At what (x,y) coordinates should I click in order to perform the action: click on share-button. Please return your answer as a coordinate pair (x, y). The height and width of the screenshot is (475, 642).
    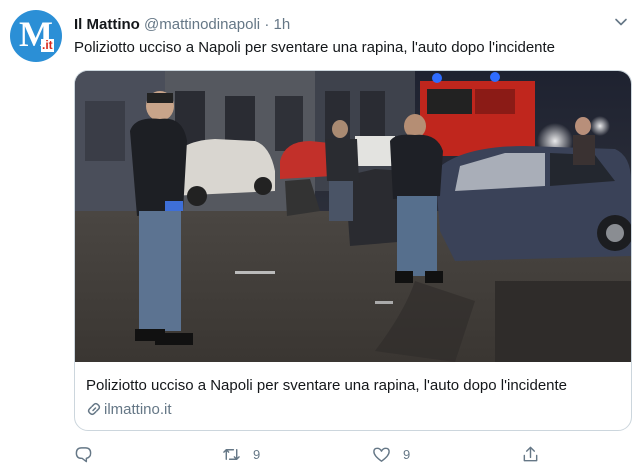
    Looking at the image, I should click on (530, 454).